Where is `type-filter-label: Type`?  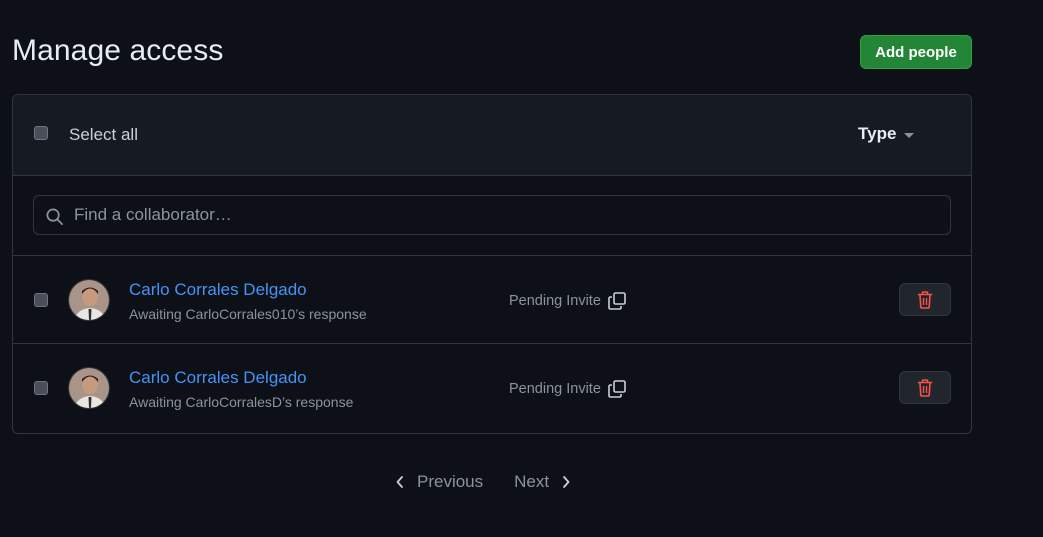 type-filter-label: Type is located at coordinates (877, 133).